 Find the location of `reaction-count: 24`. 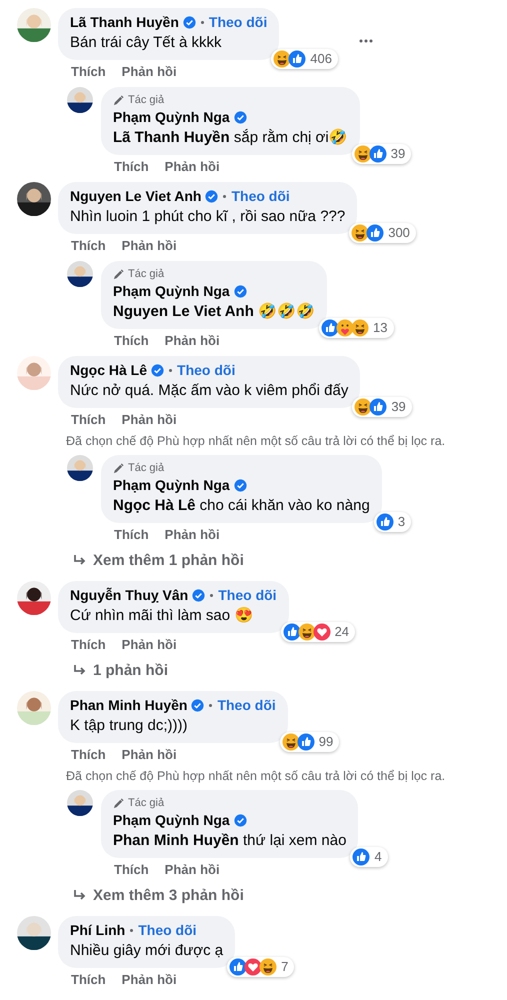

reaction-count: 24 is located at coordinates (342, 632).